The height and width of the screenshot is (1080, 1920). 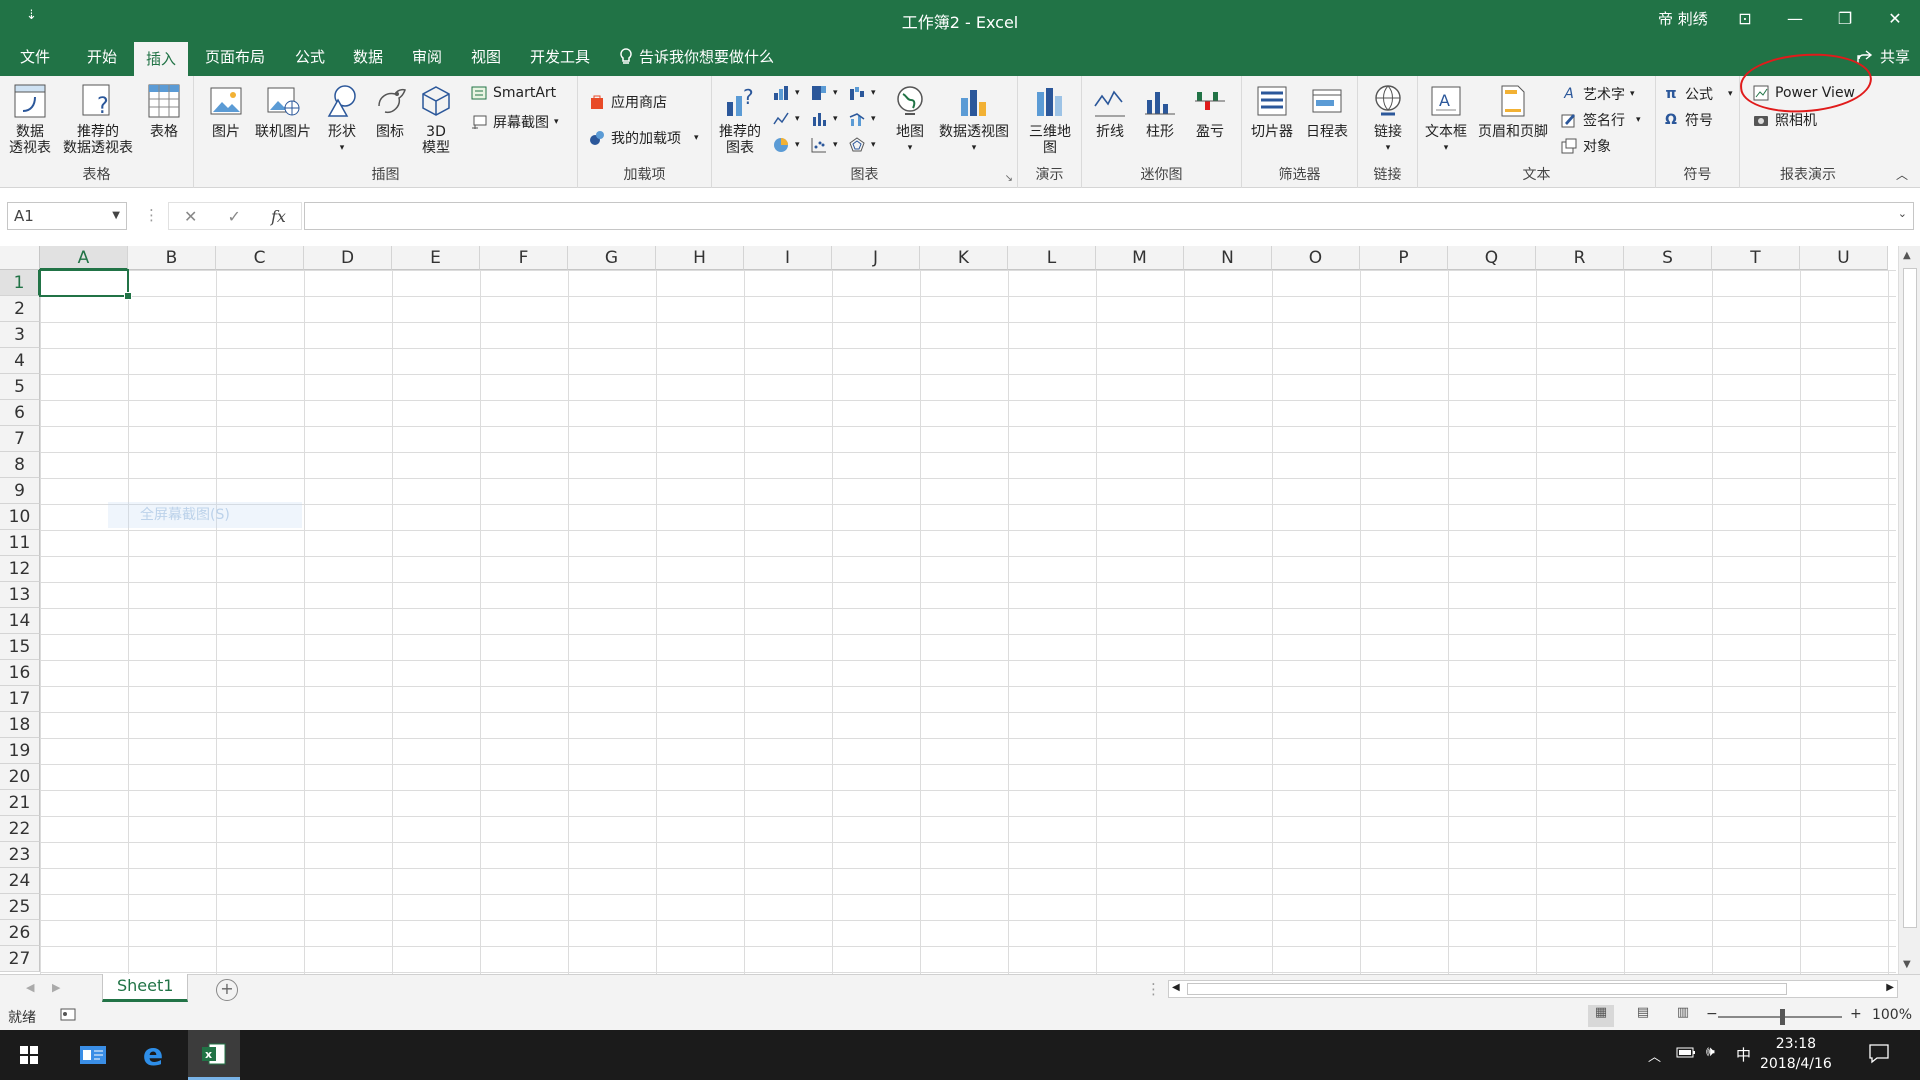 What do you see at coordinates (93, 1055) in the screenshot?
I see `taskbar-app-file-explorer` at bounding box center [93, 1055].